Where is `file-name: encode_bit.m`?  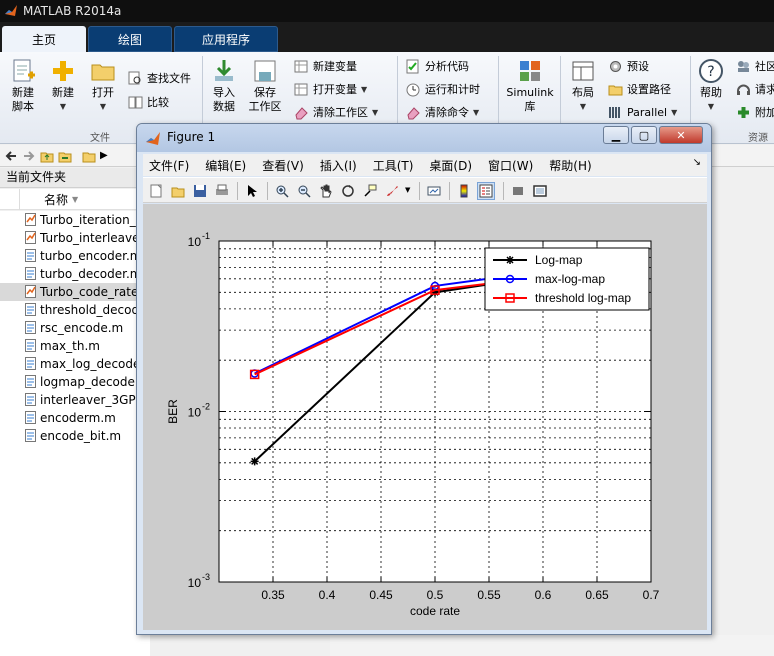 file-name: encode_bit.m is located at coordinates (81, 436).